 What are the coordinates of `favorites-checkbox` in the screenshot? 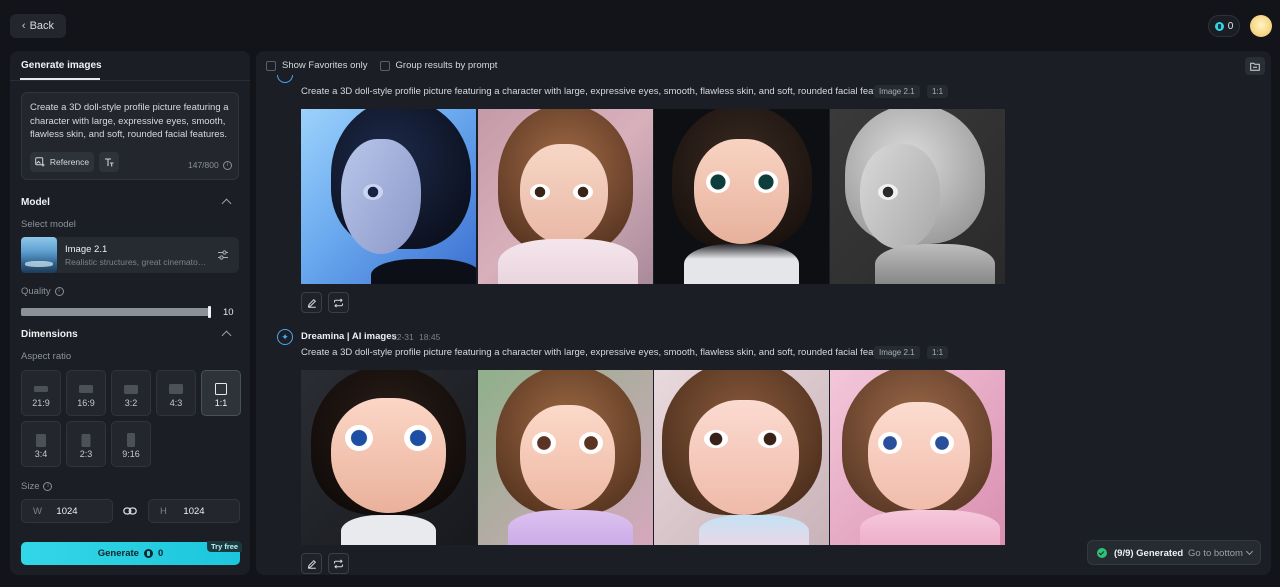 It's located at (271, 65).